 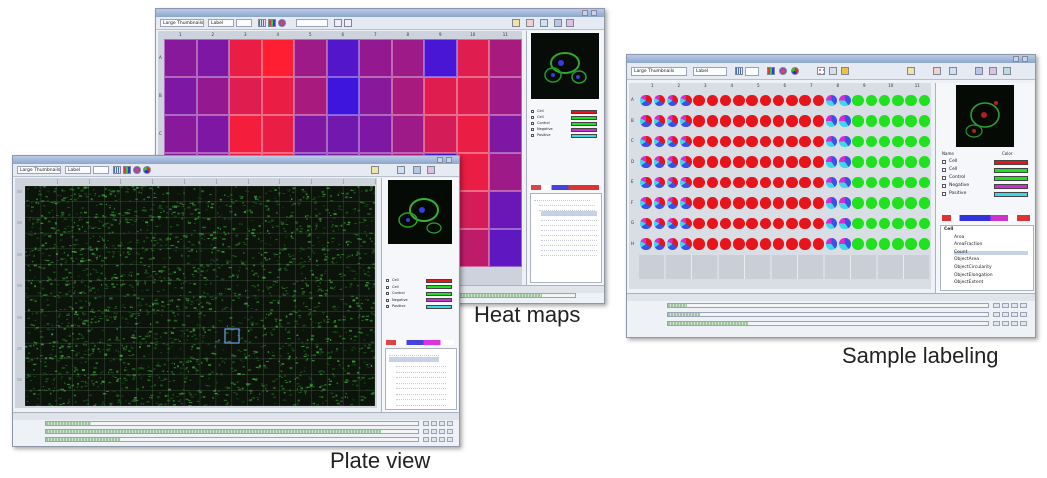 I want to click on legend-row: Cell, so click(x=566, y=117).